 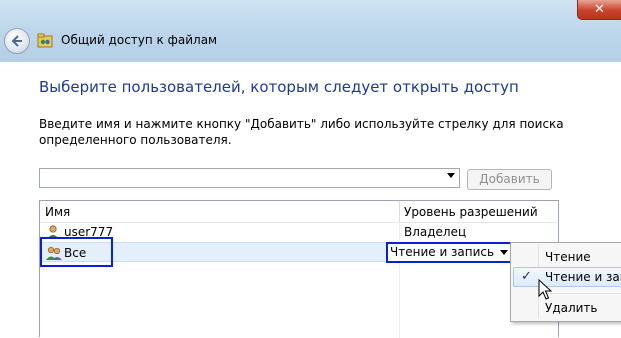 I want to click on close-button: ✕, so click(x=599, y=10).